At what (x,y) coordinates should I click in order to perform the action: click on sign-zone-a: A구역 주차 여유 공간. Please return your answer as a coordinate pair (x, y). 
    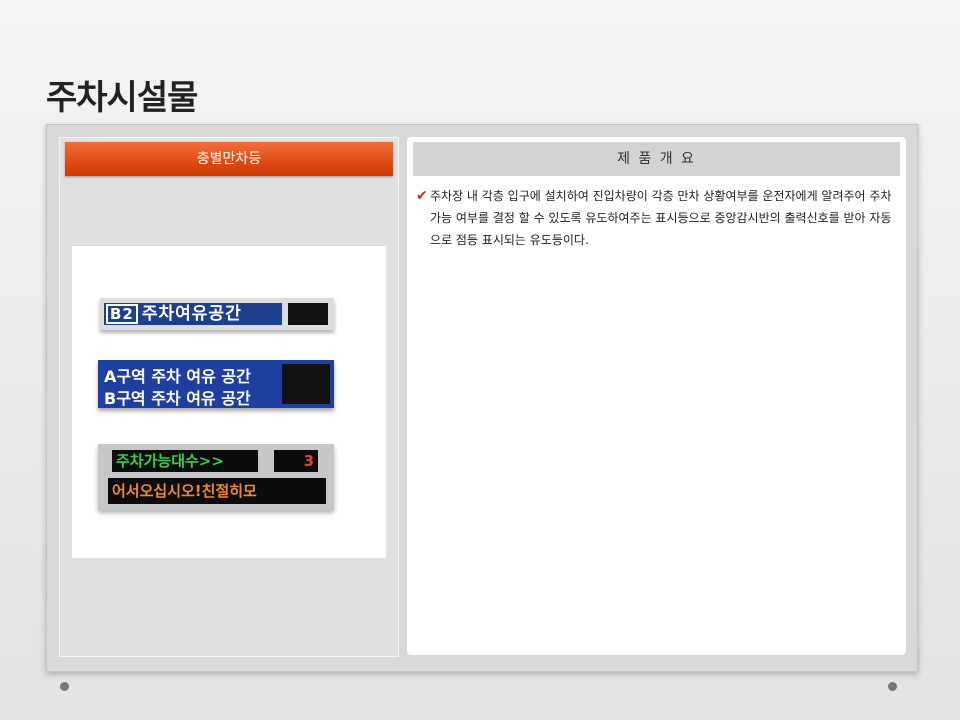
    Looking at the image, I should click on (177, 376).